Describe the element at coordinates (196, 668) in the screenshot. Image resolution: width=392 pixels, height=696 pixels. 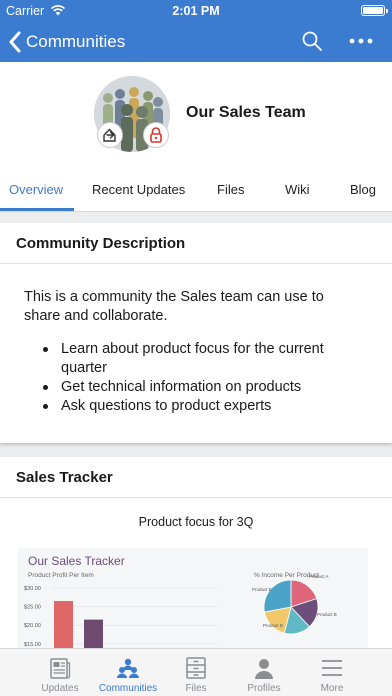
I see `files-icon` at that location.